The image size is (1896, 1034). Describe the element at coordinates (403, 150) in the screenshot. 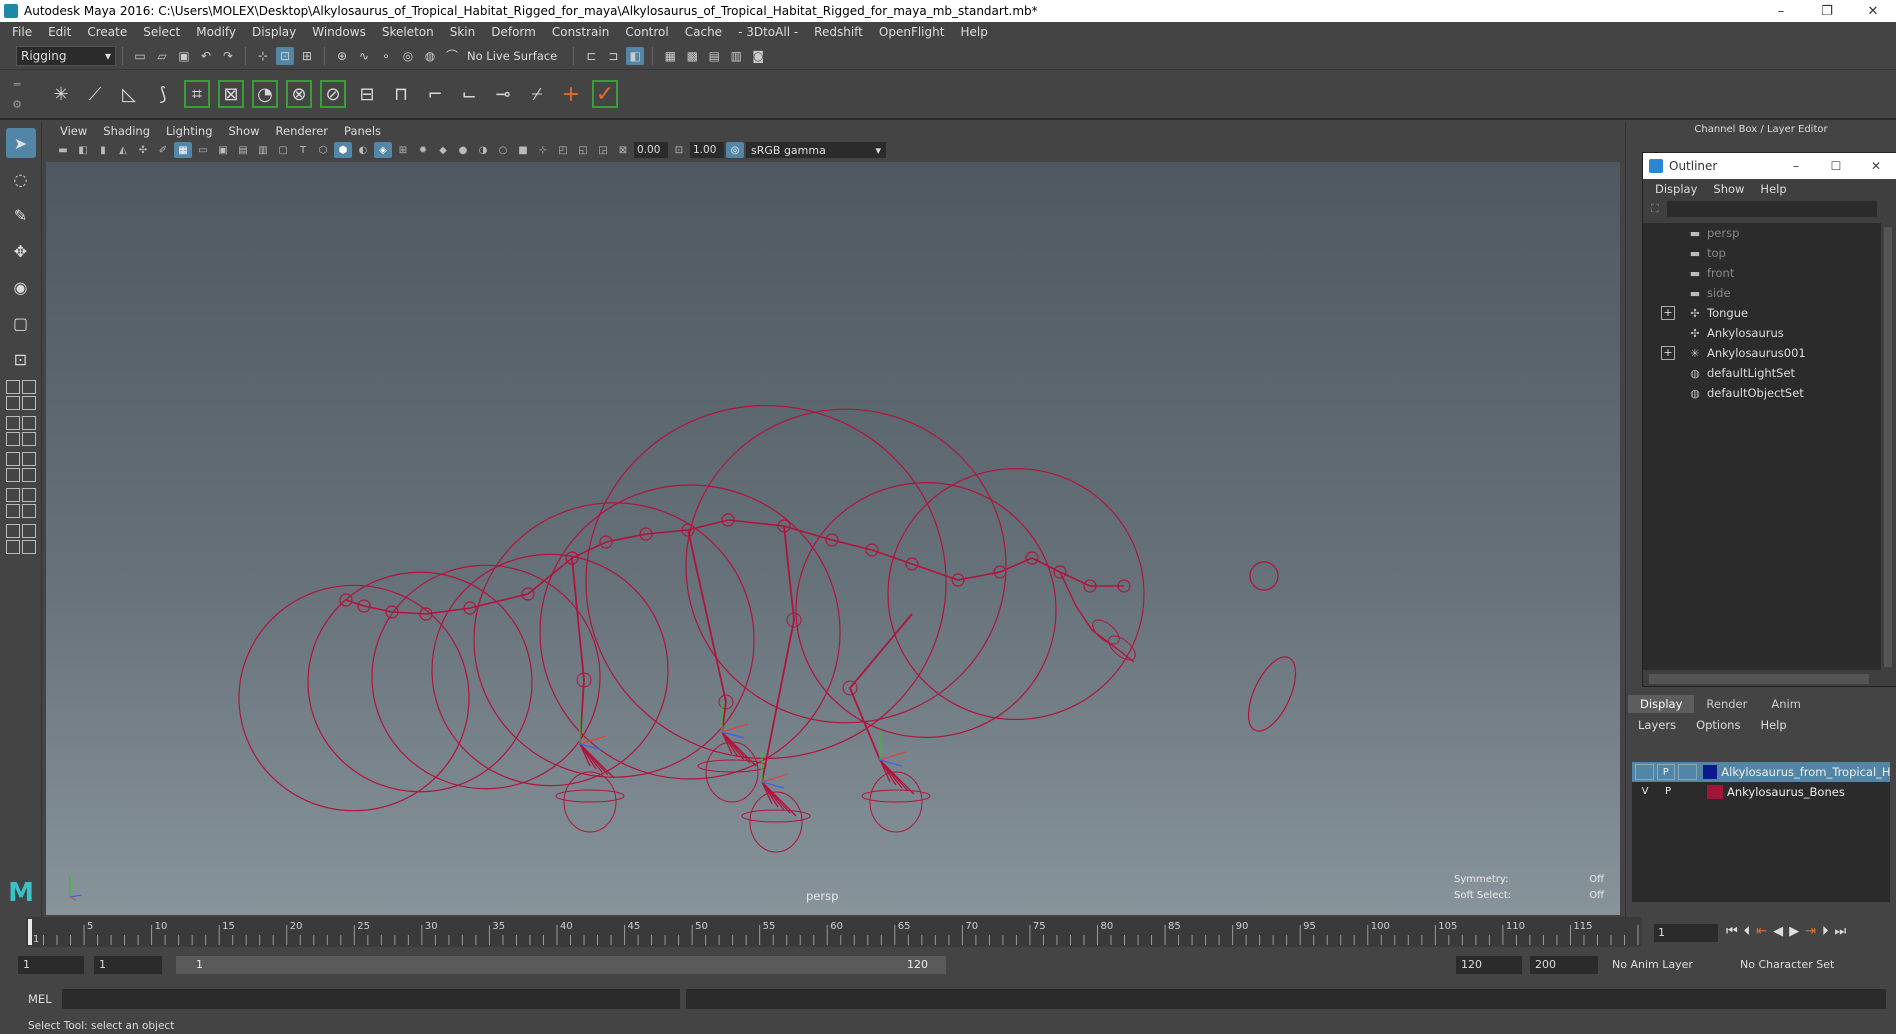

I see `textured-icon: ⊞` at that location.